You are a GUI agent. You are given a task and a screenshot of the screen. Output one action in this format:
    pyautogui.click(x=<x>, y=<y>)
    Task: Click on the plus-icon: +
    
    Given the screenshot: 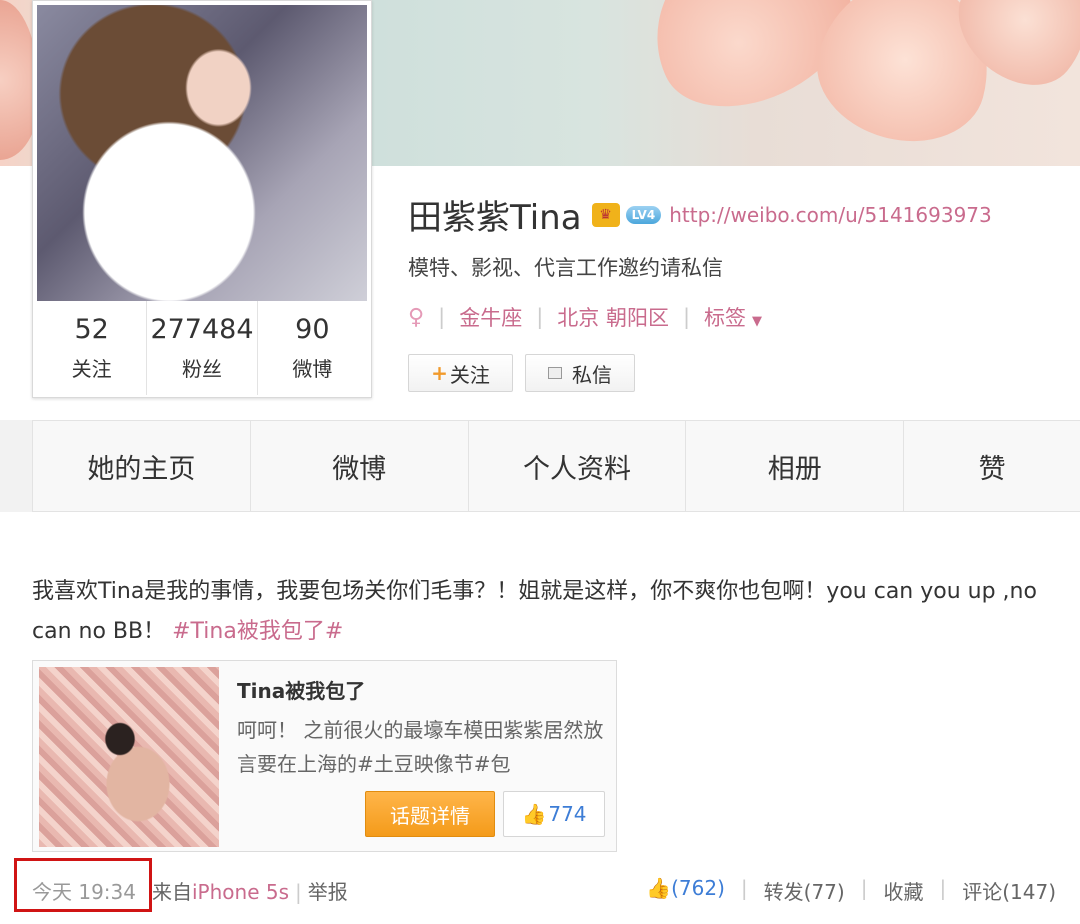 What is the action you would take?
    pyautogui.click(x=439, y=373)
    